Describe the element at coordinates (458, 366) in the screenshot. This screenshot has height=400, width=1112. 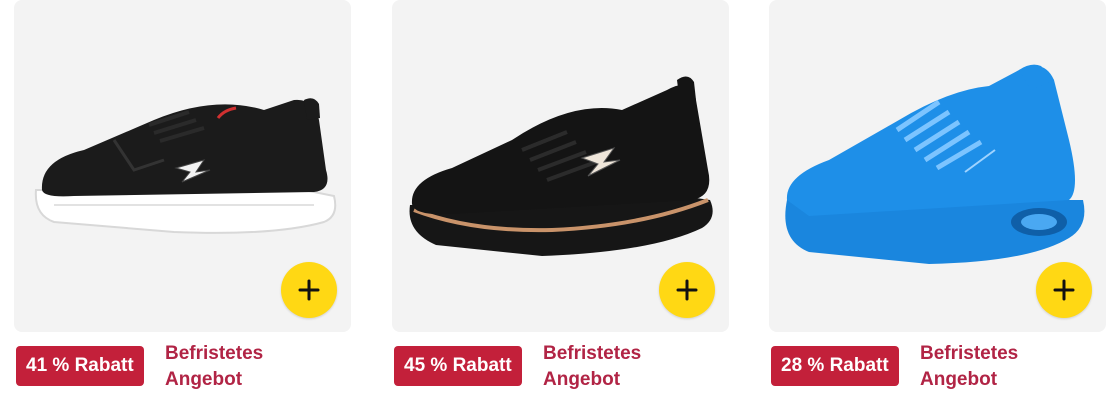
I see `discount-badge: 45 % Rabatt` at that location.